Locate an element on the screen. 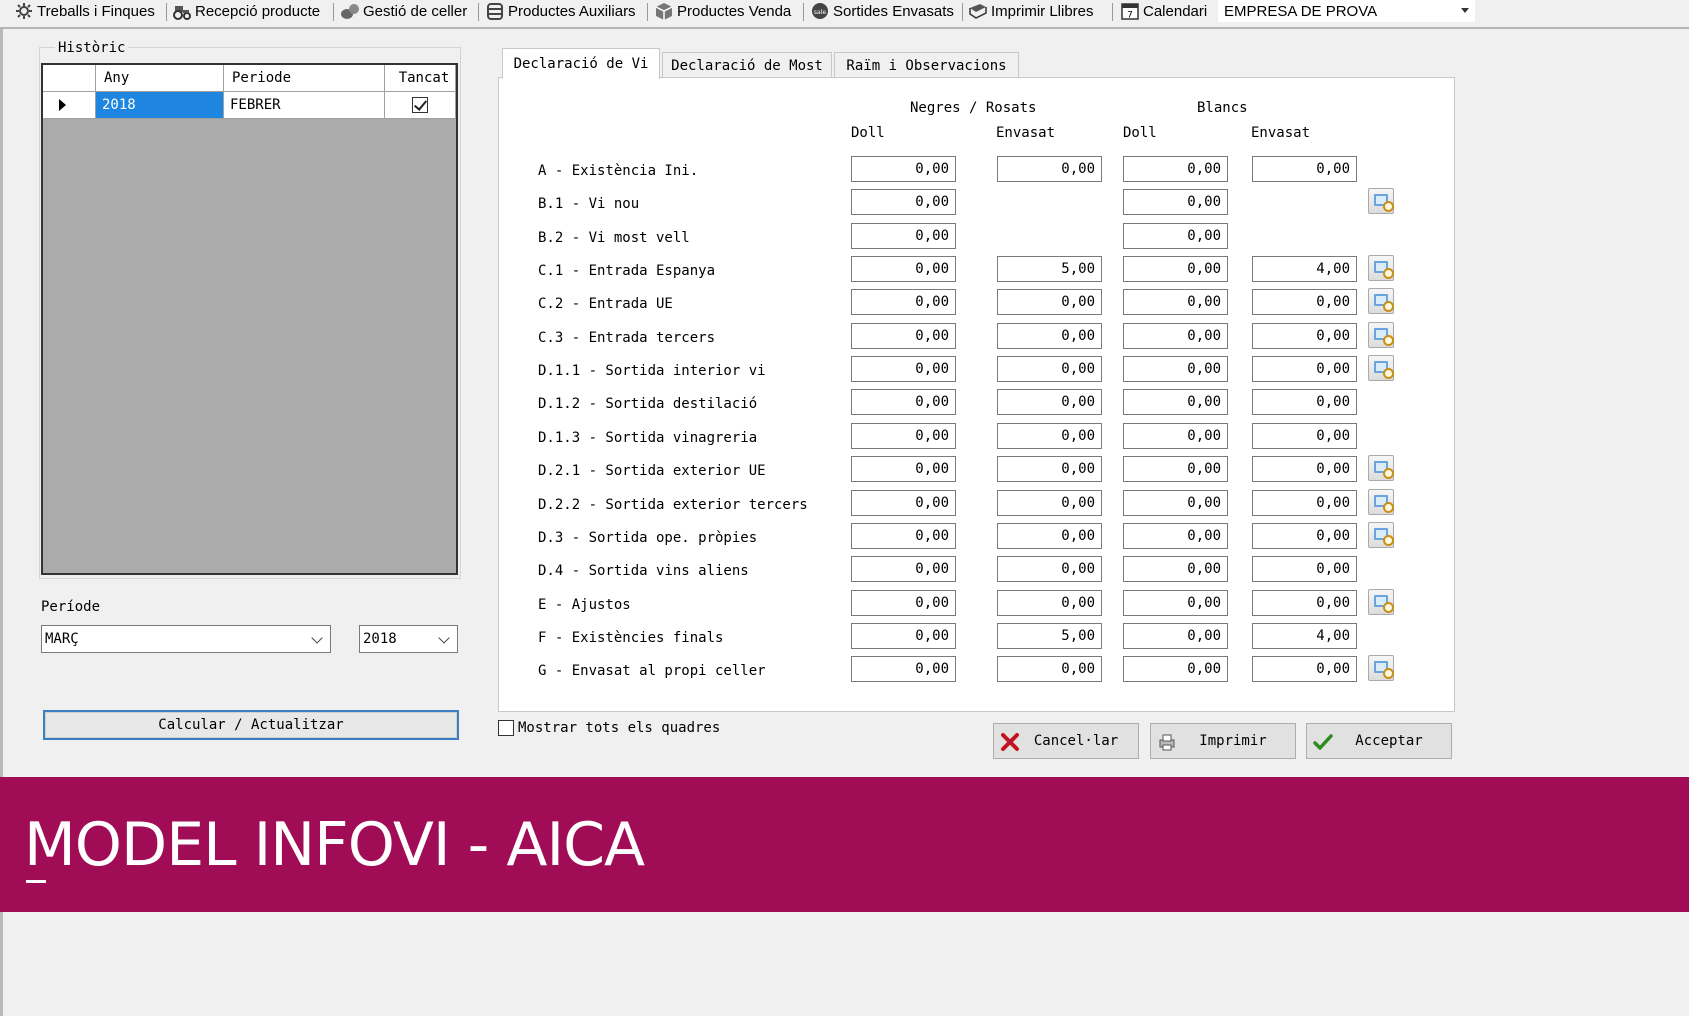  tab-raim-observacions: Raïm i Observacions is located at coordinates (926, 65).